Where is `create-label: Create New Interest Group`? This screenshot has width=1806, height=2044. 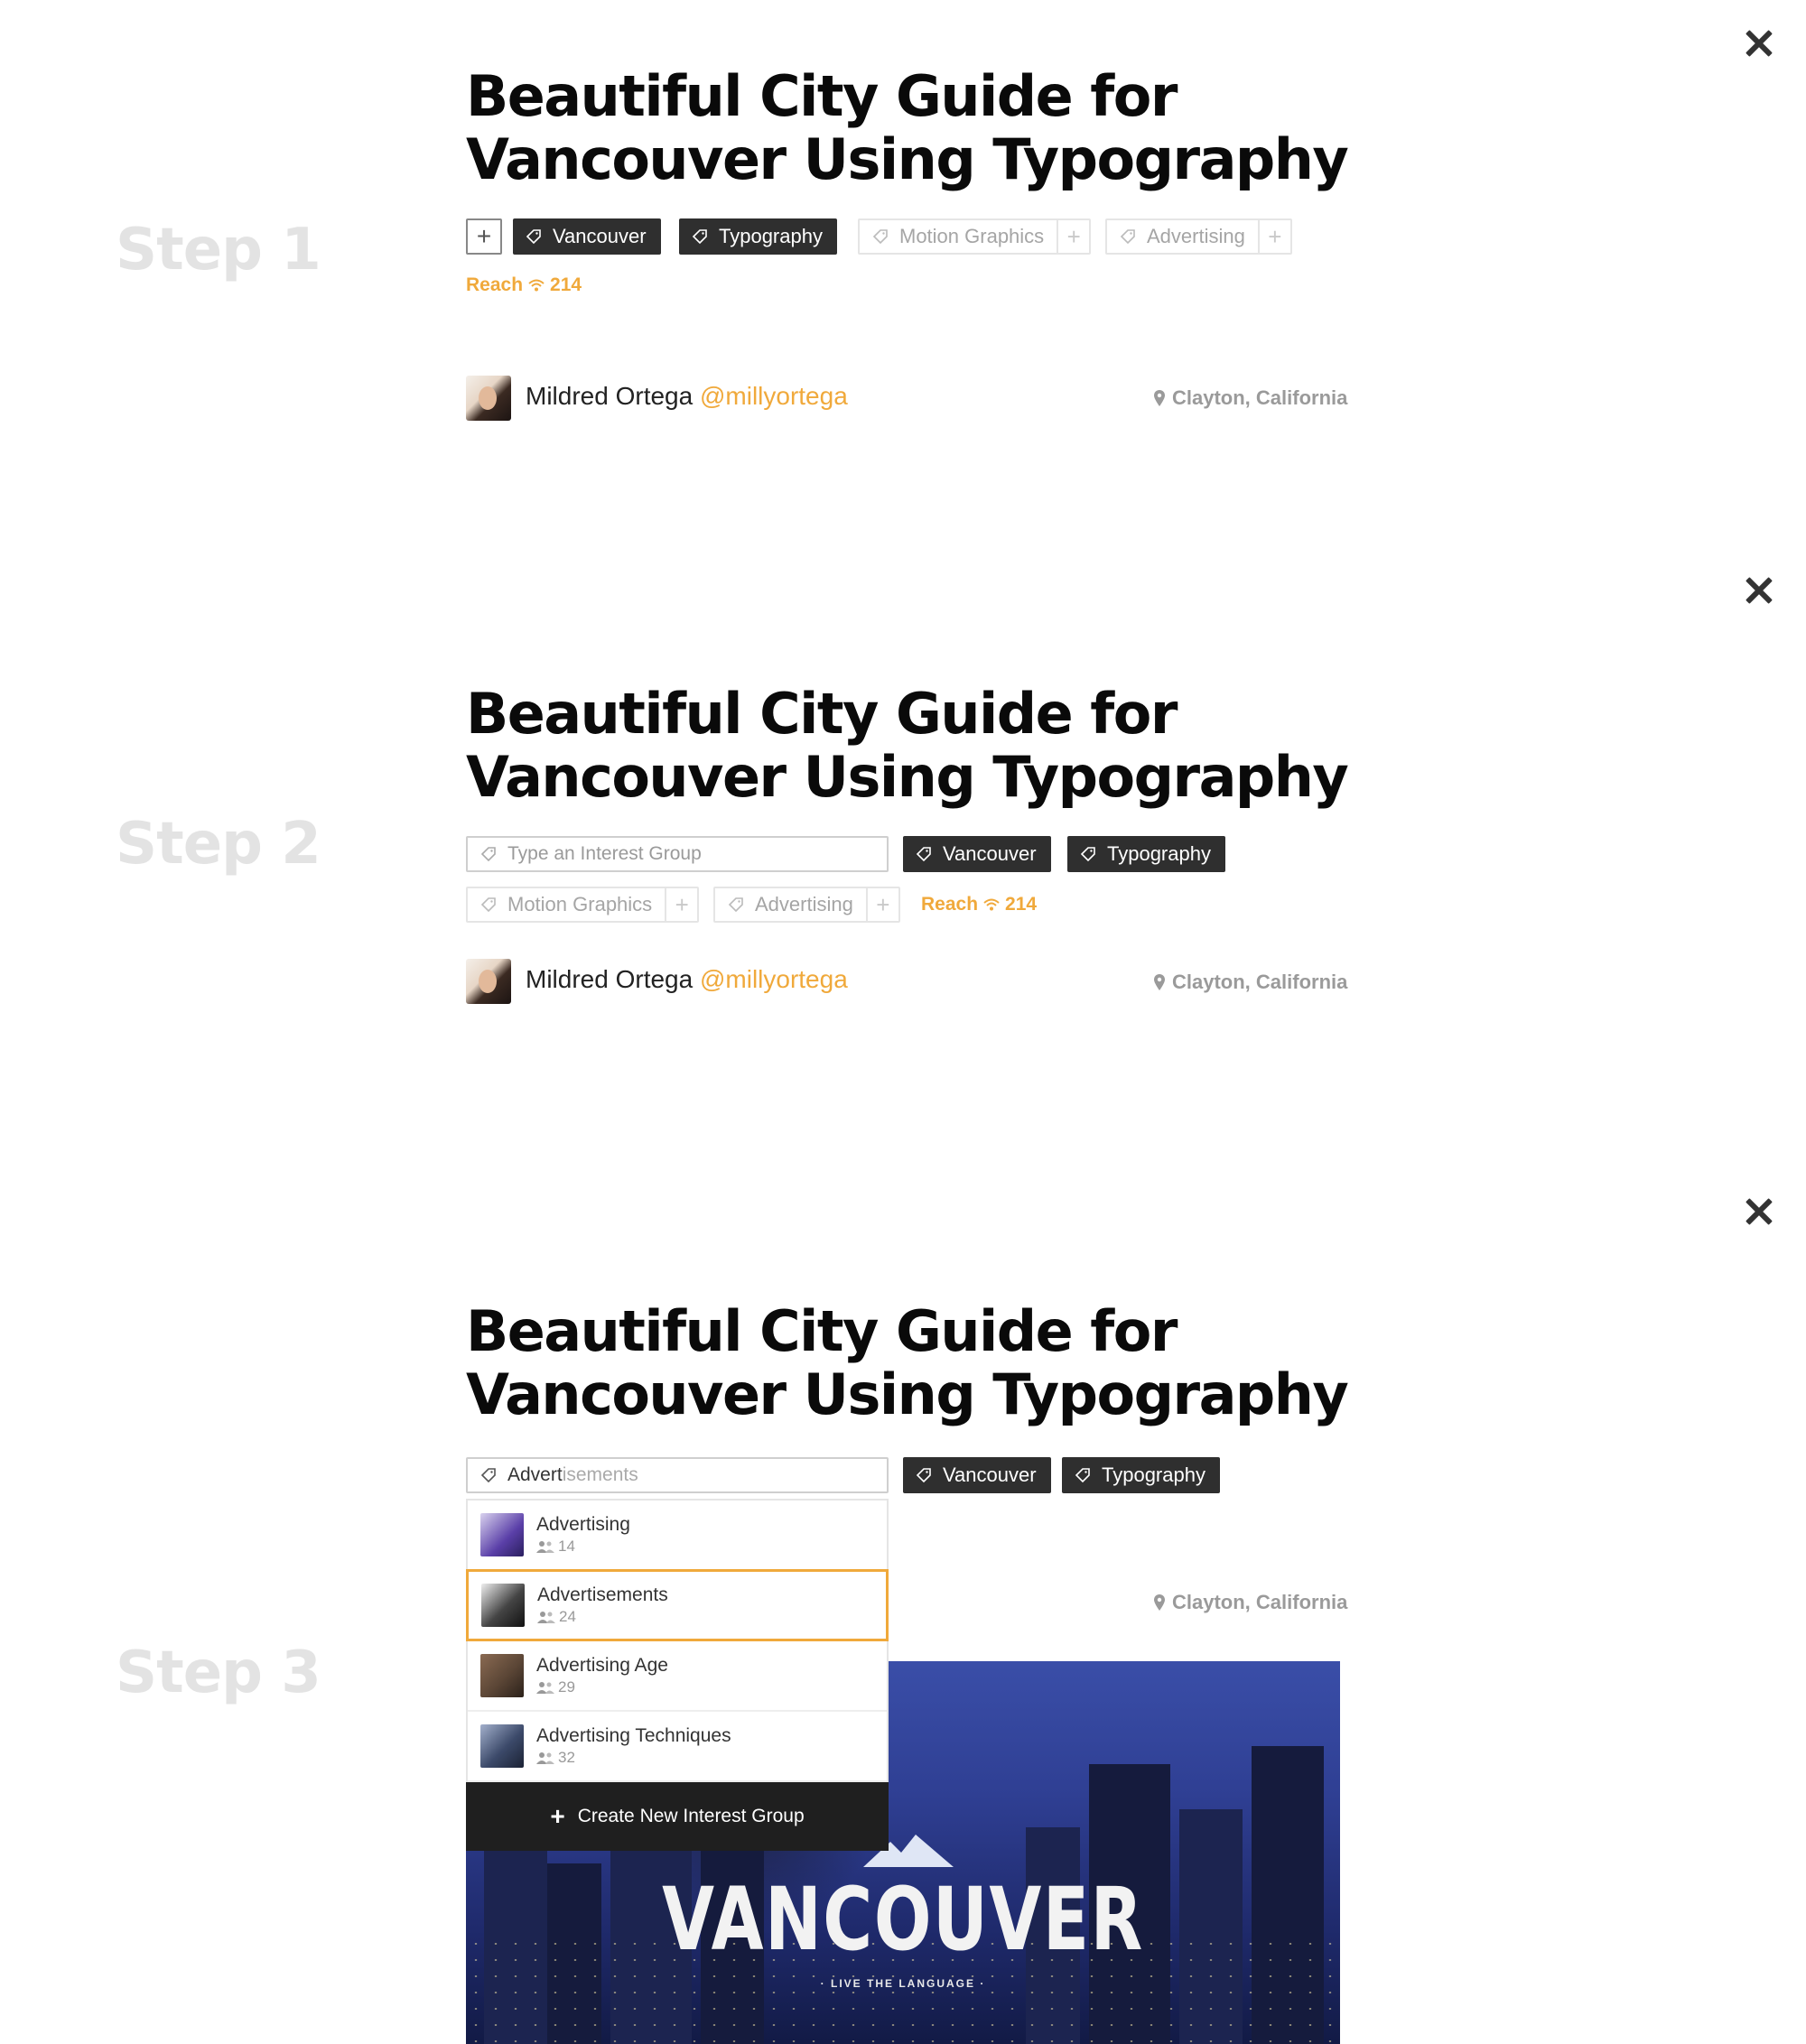
create-label: Create New Interest Group is located at coordinates (691, 1816).